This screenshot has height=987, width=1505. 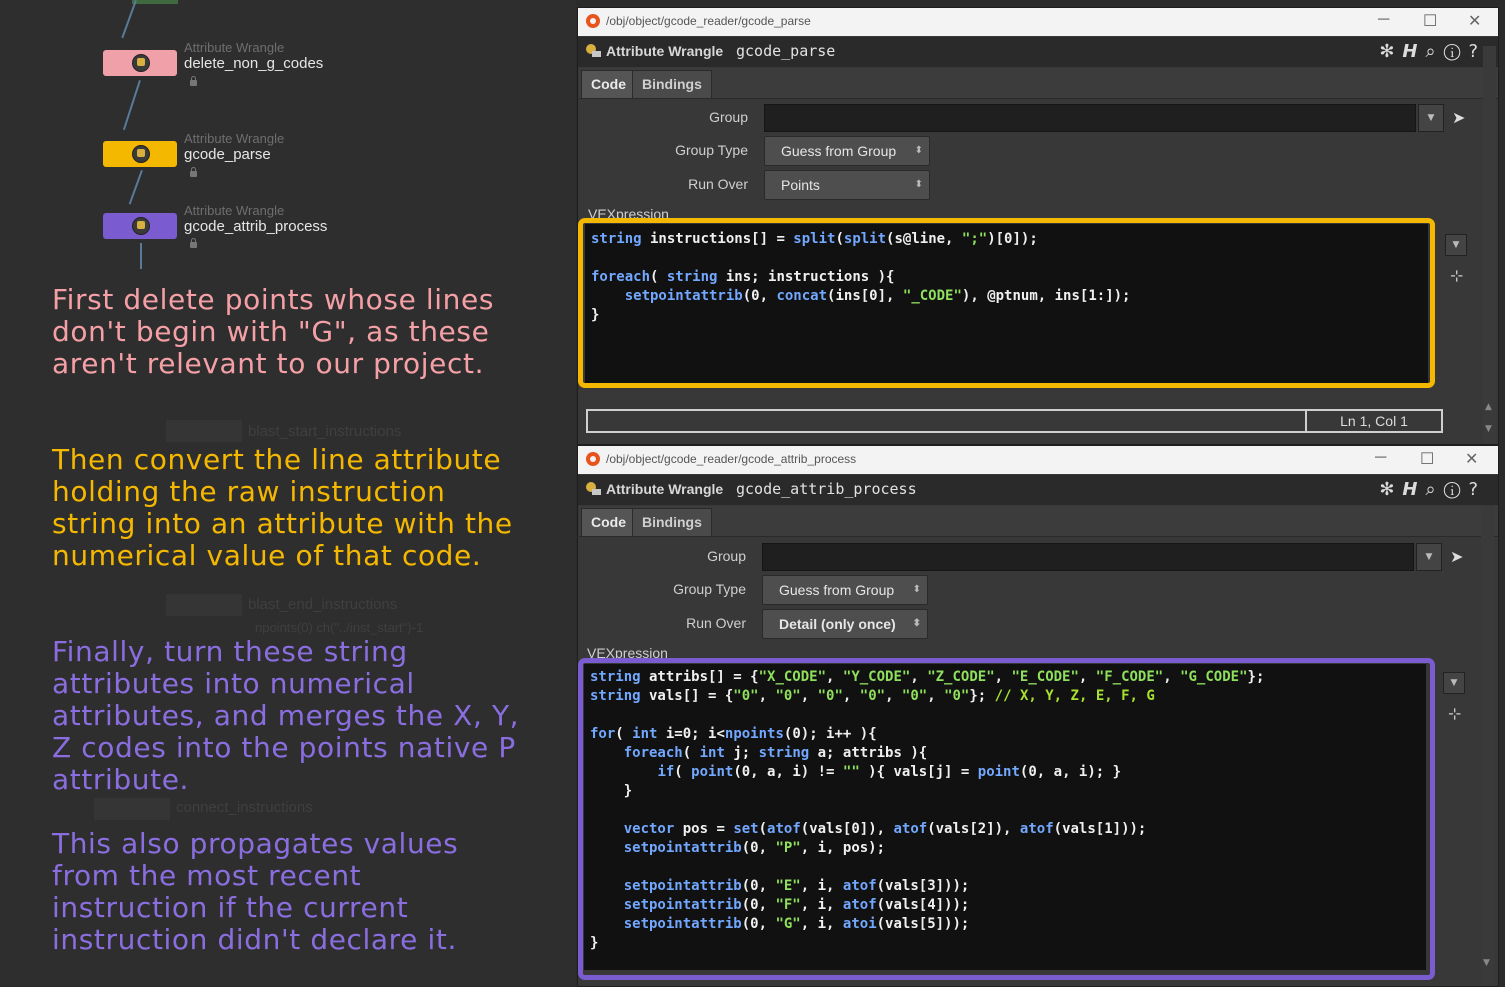 I want to click on window-path: /obj/object/gcode_reader/gcode_parse, so click(x=708, y=21).